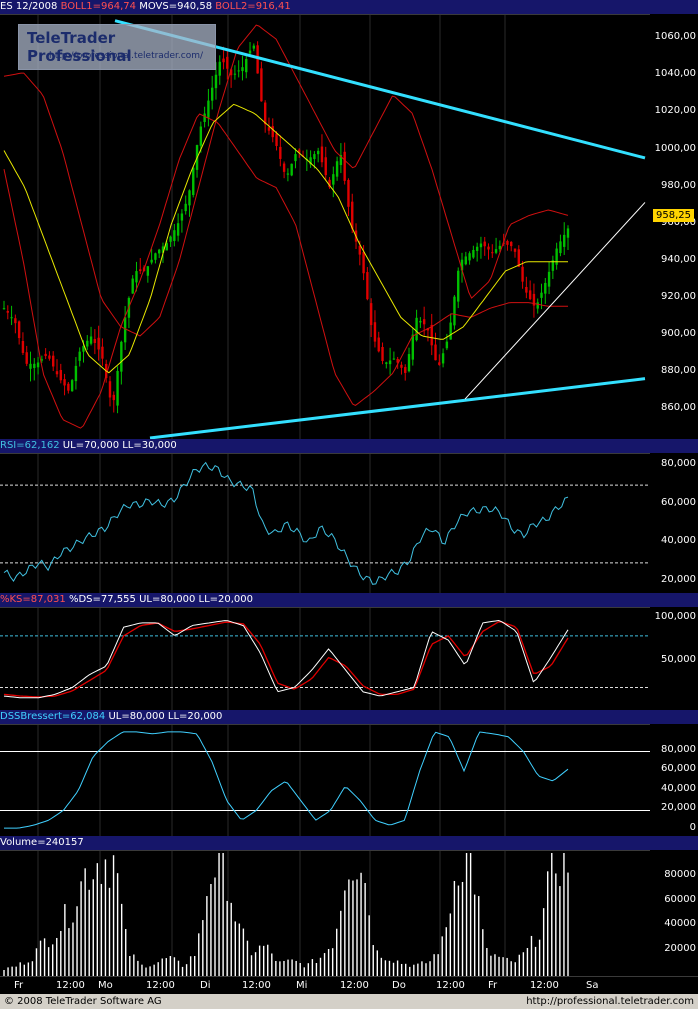  What do you see at coordinates (325, 659) in the screenshot?
I see `stoch-panel` at bounding box center [325, 659].